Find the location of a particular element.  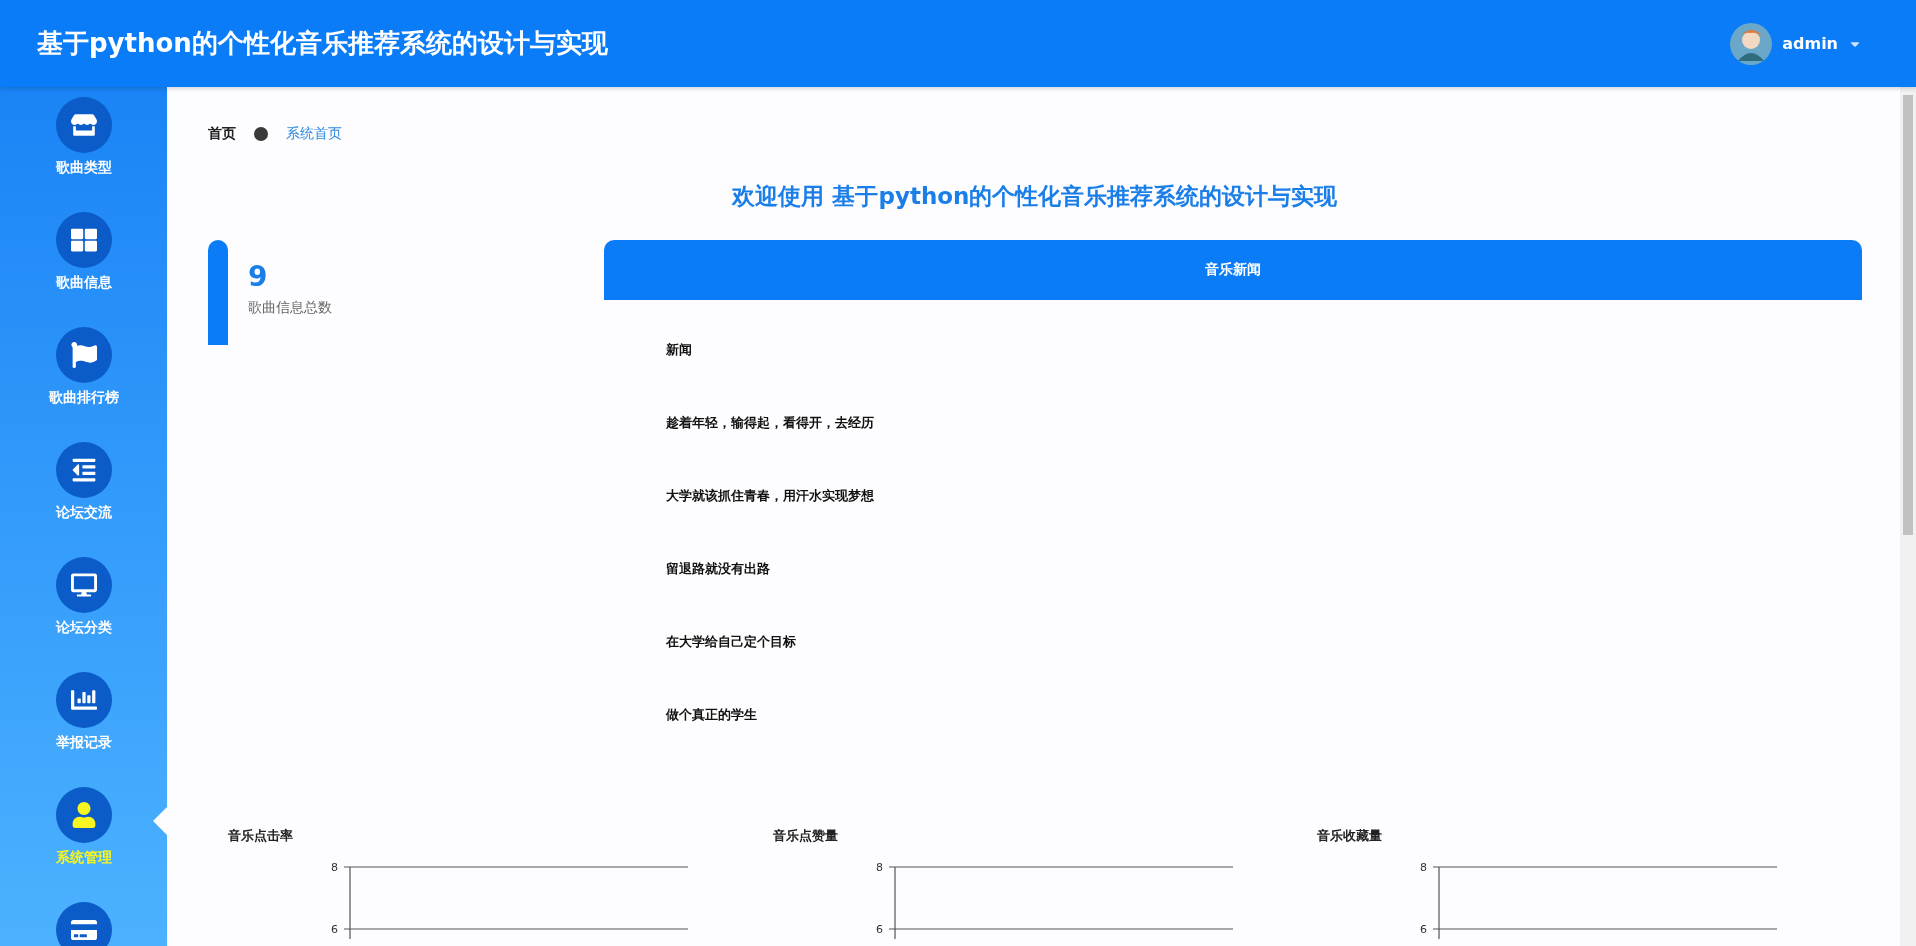

app-title: 基于python的个性化音乐推荐系统的设计与实现 is located at coordinates (322, 43).